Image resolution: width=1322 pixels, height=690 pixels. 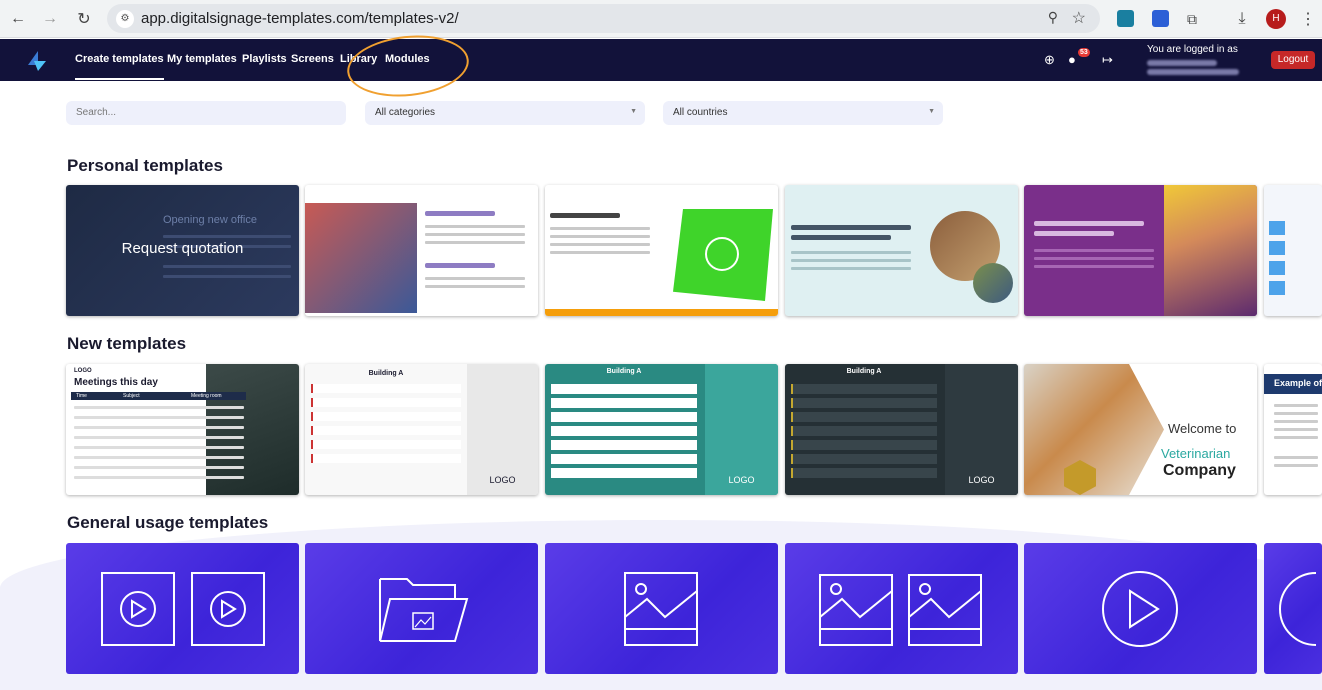 I want to click on nav-my-templates: My templates, so click(x=202, y=59).